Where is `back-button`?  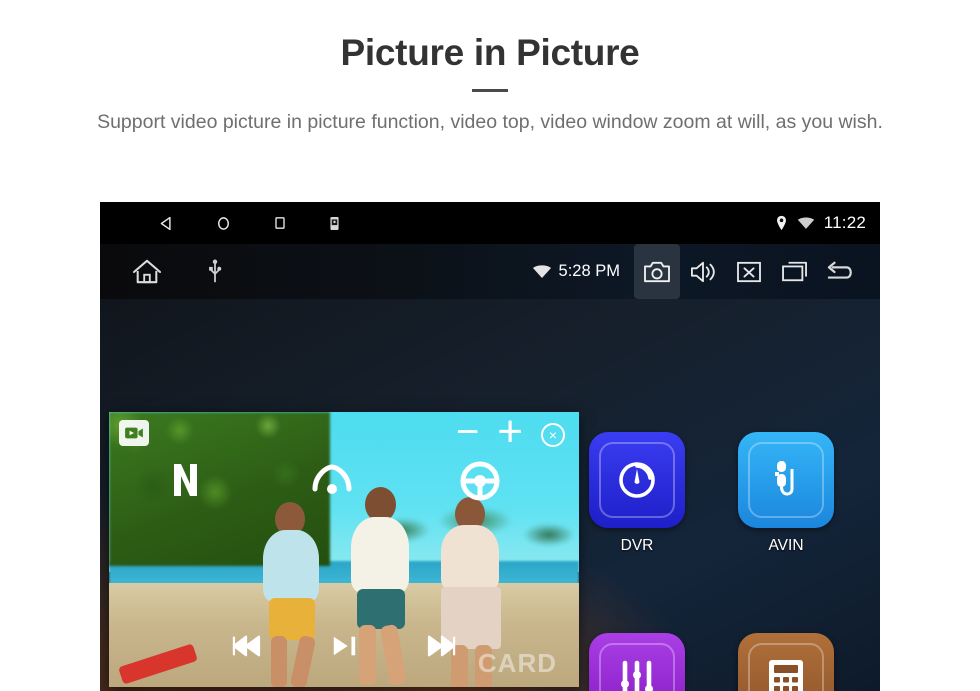 back-button is located at coordinates (841, 271).